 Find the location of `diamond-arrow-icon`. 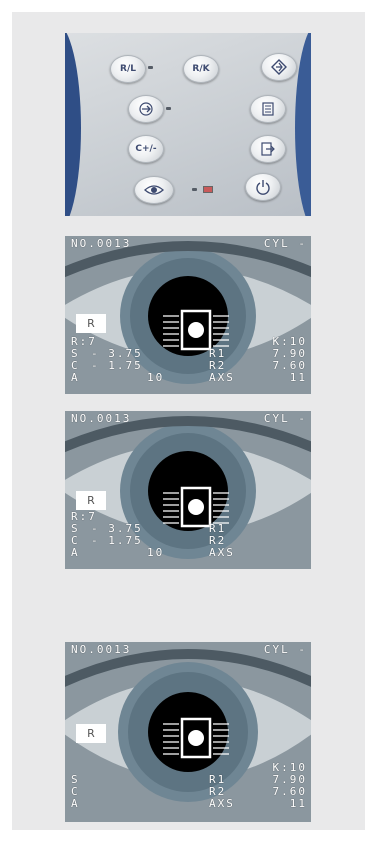

diamond-arrow-icon is located at coordinates (279, 67).